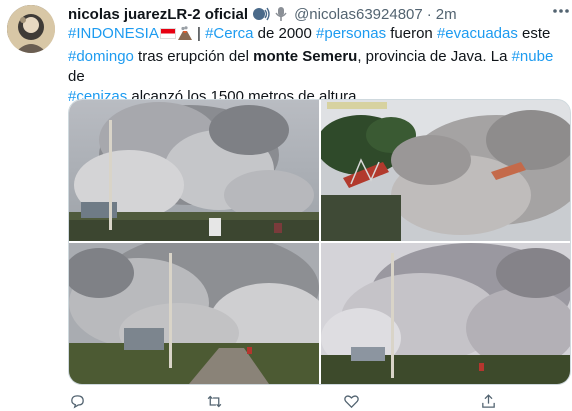 The height and width of the screenshot is (411, 572). I want to click on retweet-icon, so click(214, 401).